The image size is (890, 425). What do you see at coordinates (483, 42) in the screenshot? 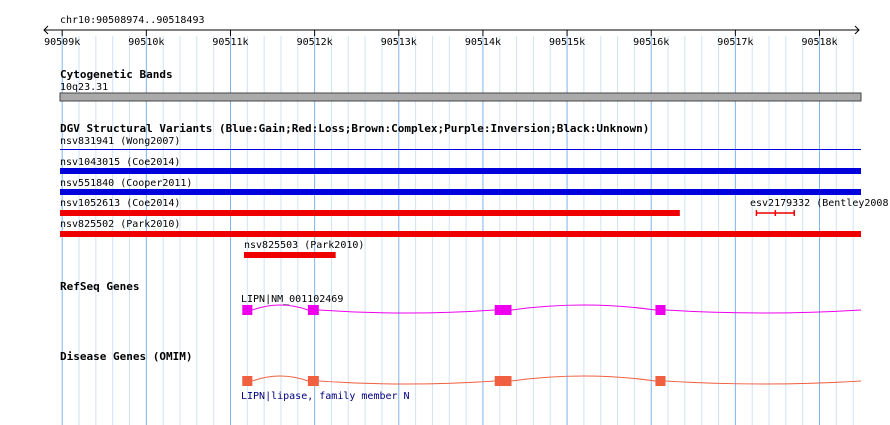
I see `ruler-tick-label: 90514k` at bounding box center [483, 42].